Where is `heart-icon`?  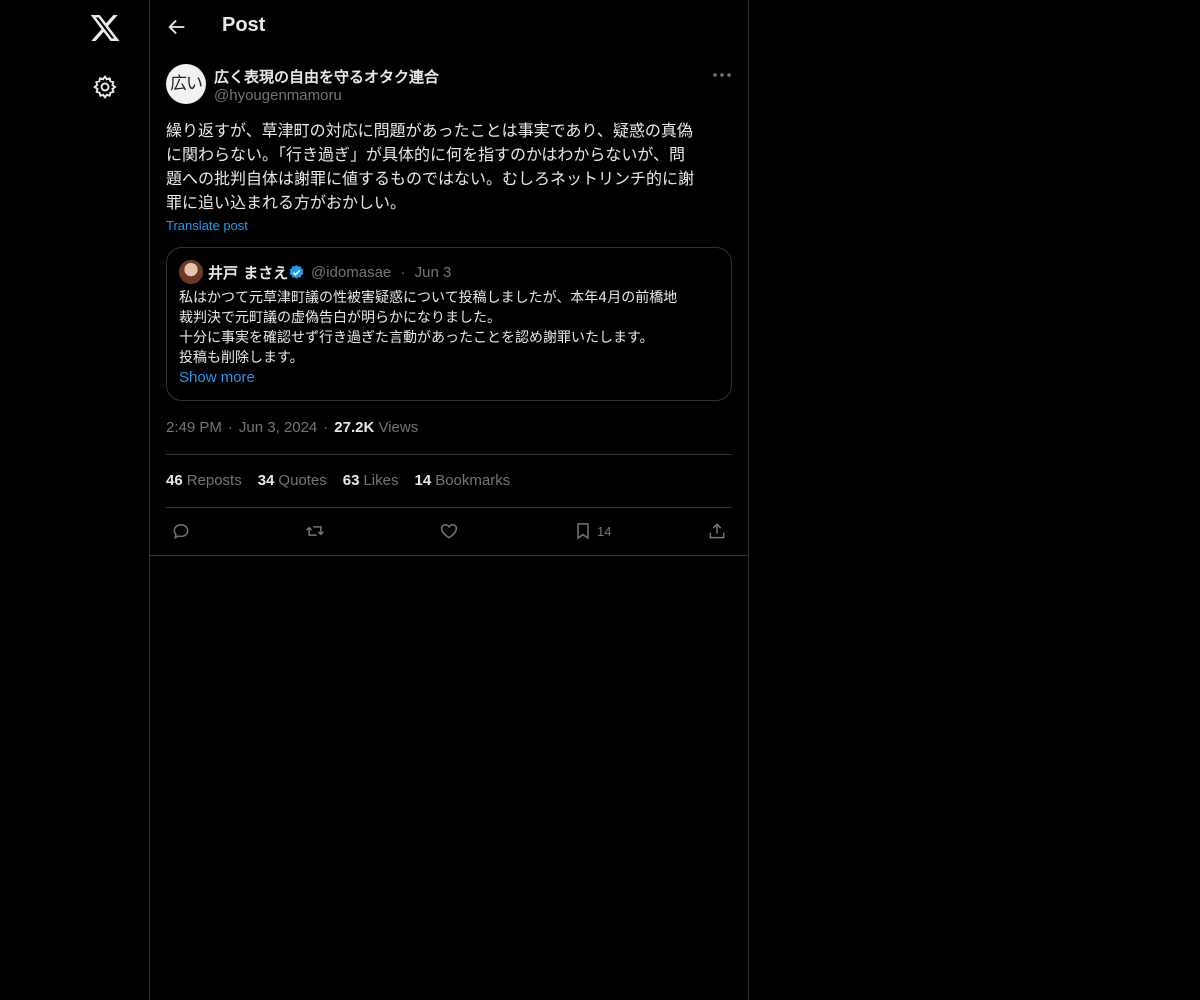 heart-icon is located at coordinates (449, 531).